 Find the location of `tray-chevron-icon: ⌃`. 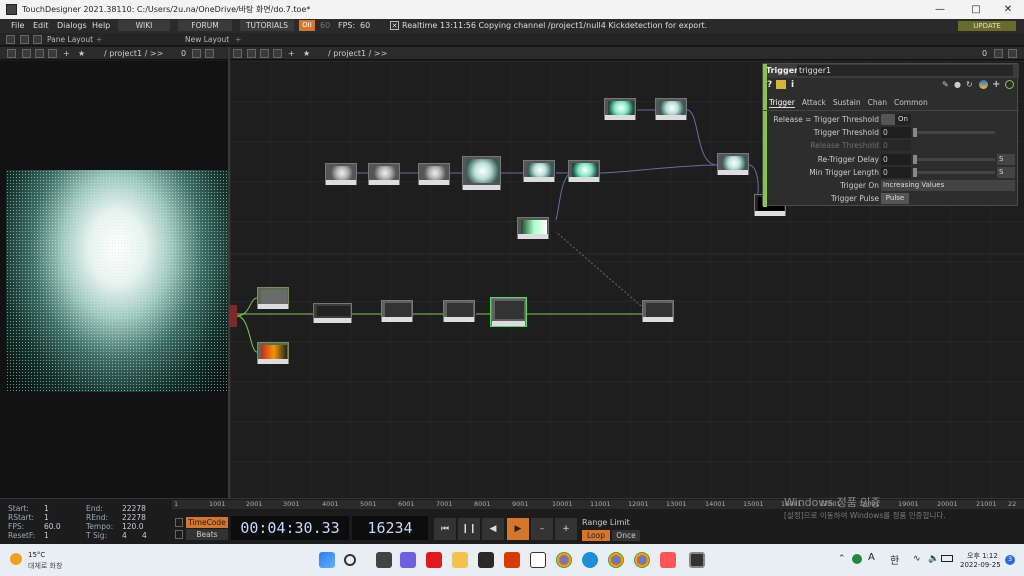

tray-chevron-icon: ⌃ is located at coordinates (842, 559).